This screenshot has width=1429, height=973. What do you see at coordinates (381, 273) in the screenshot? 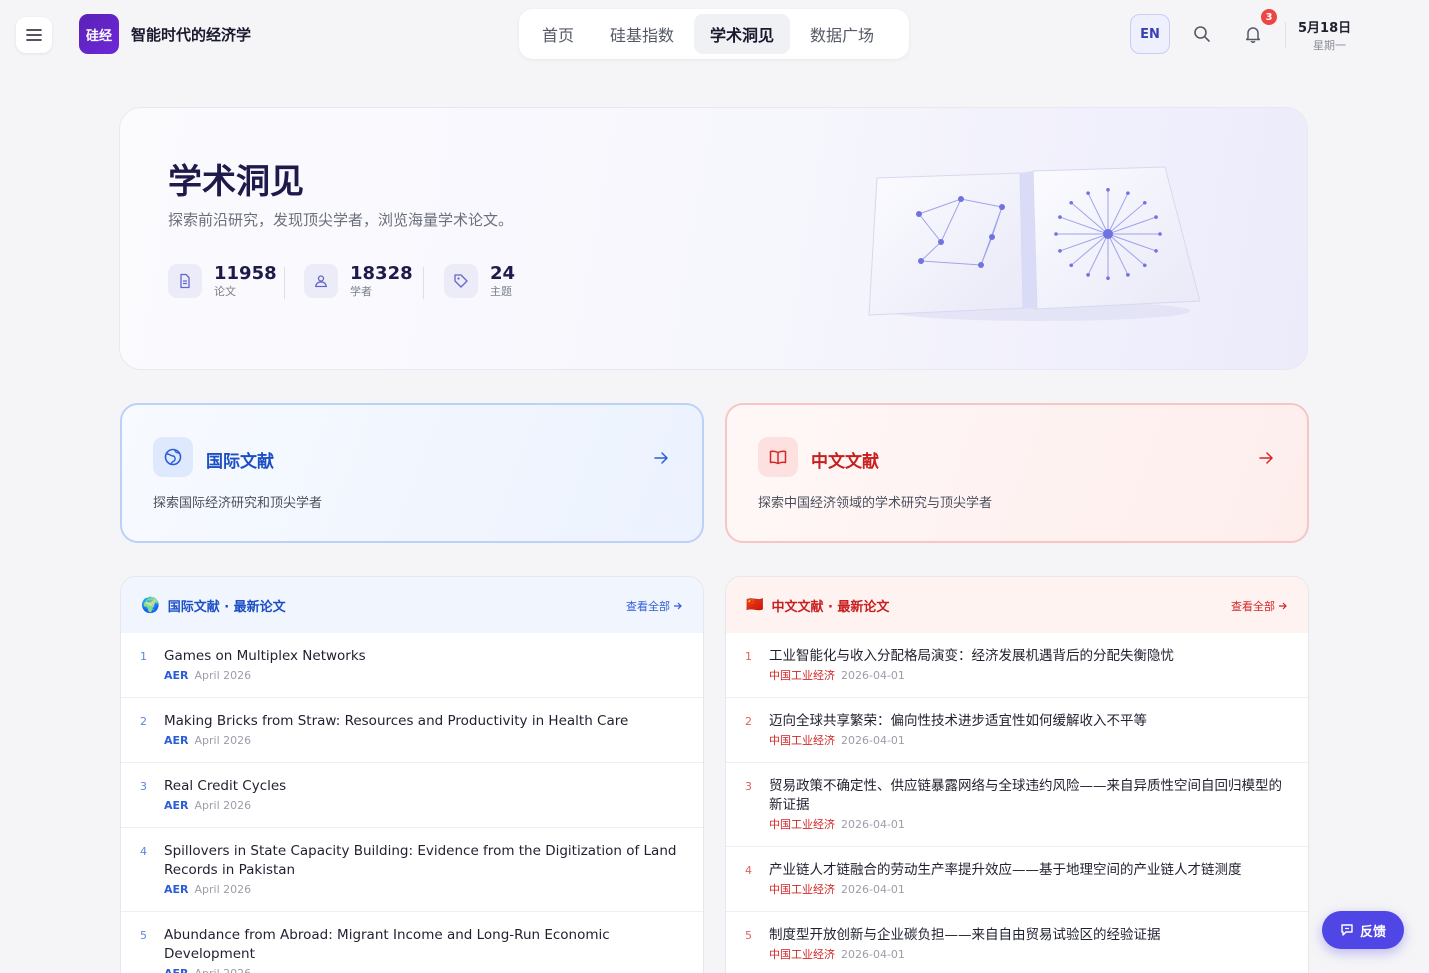
I see `stat-scholars-value: 18328` at bounding box center [381, 273].